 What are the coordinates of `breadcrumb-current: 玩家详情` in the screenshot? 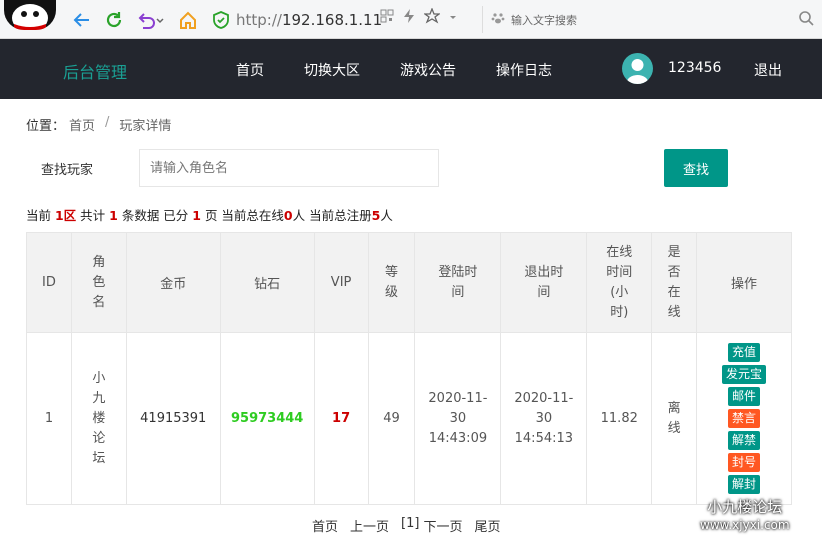 It's located at (145, 126).